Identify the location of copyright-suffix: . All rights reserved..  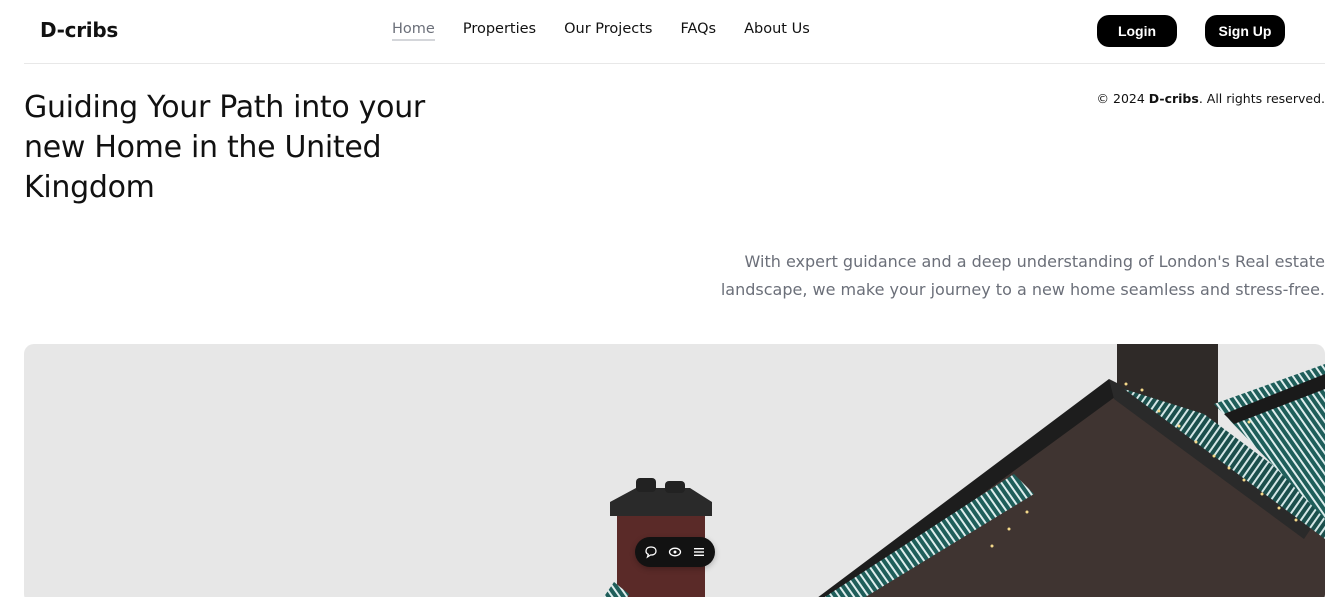
(1261, 98).